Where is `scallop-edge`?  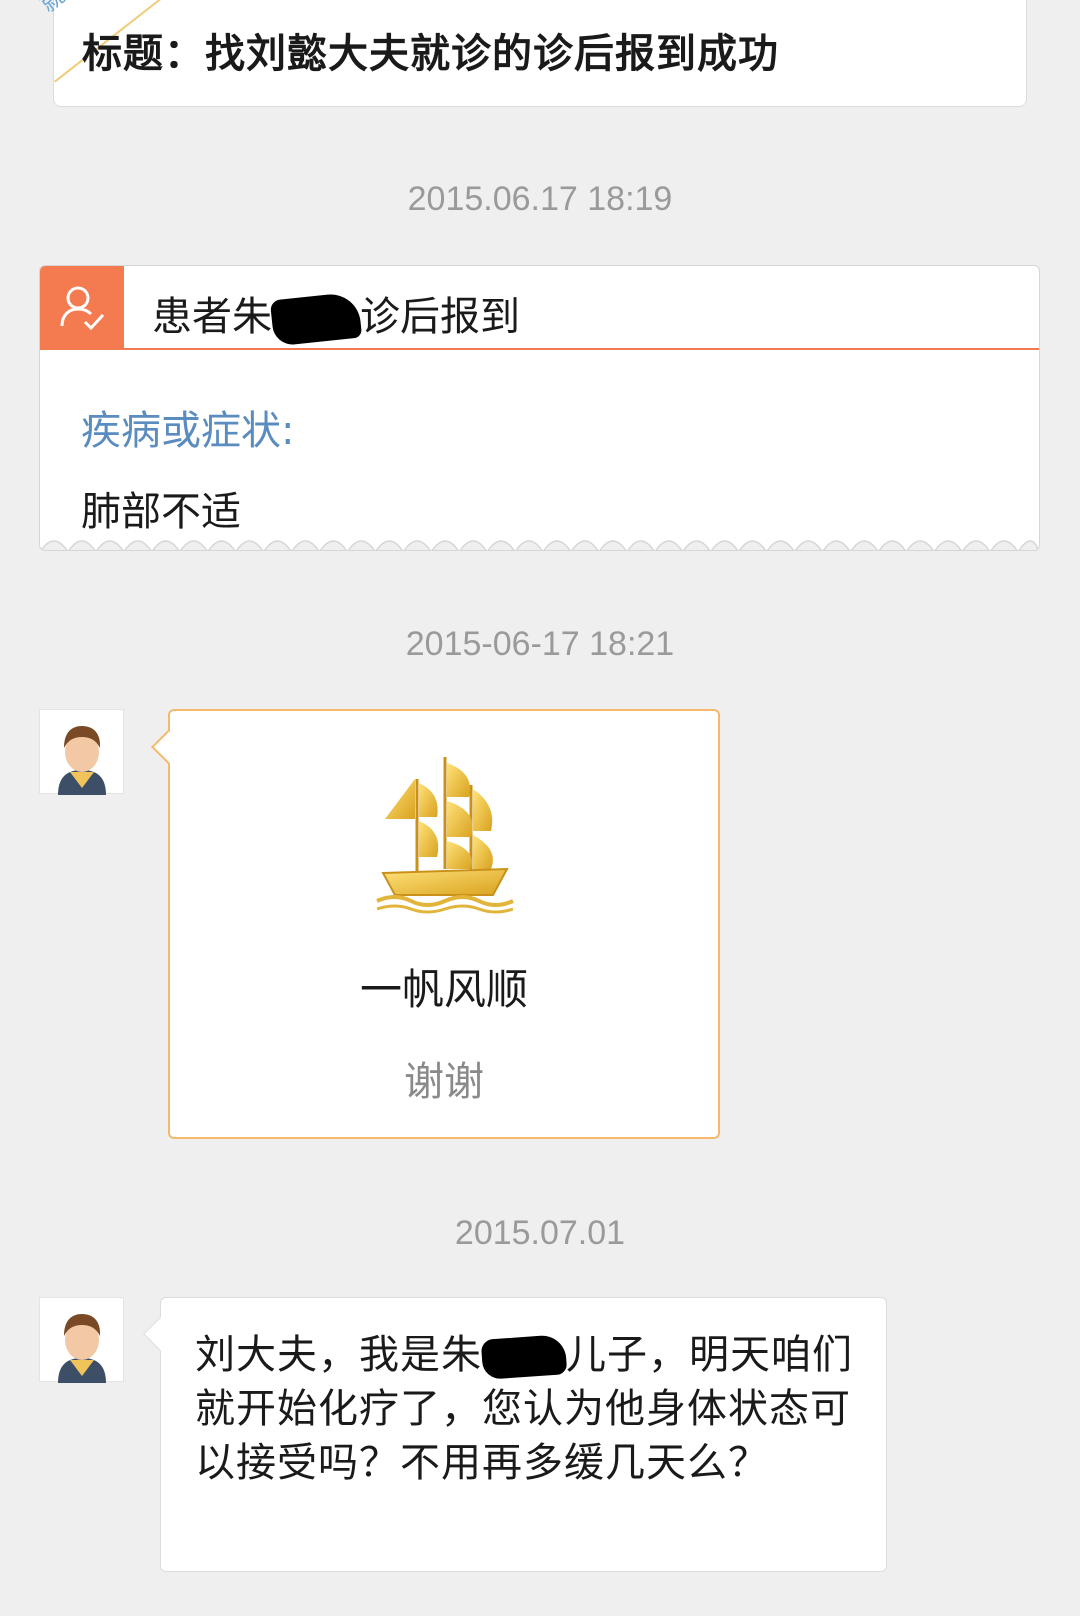 scallop-edge is located at coordinates (539, 545).